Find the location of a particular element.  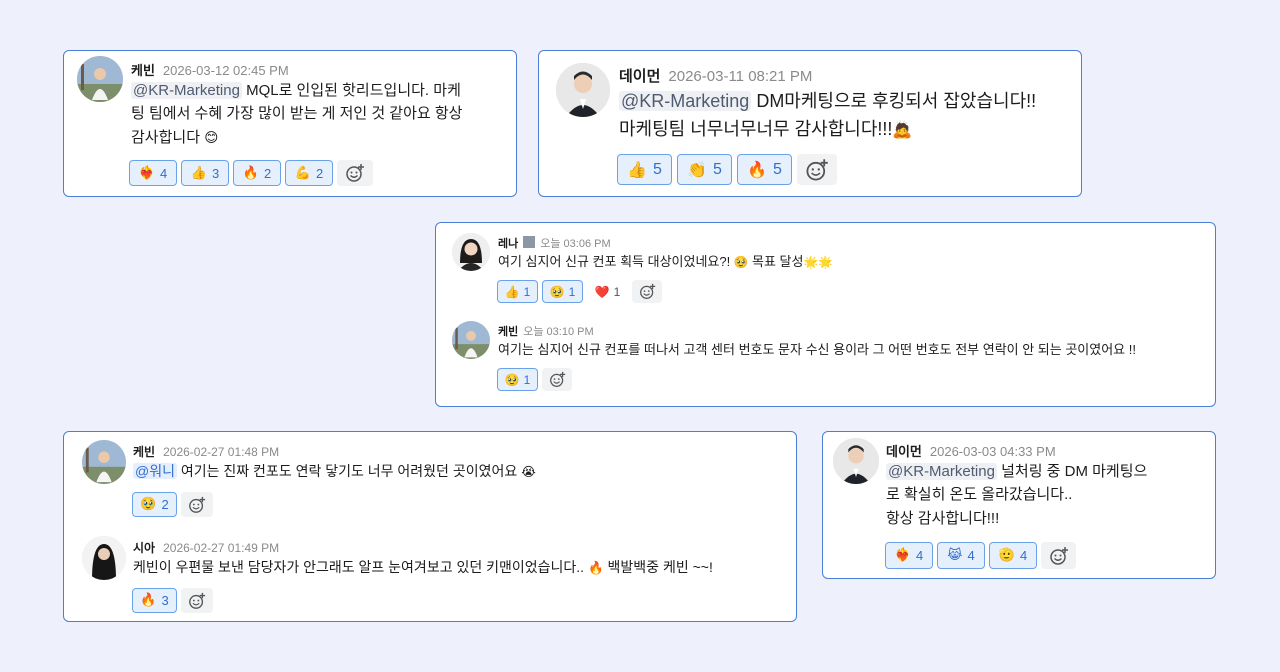

reaction-thumbs-up: 👍 1 is located at coordinates (517, 291).